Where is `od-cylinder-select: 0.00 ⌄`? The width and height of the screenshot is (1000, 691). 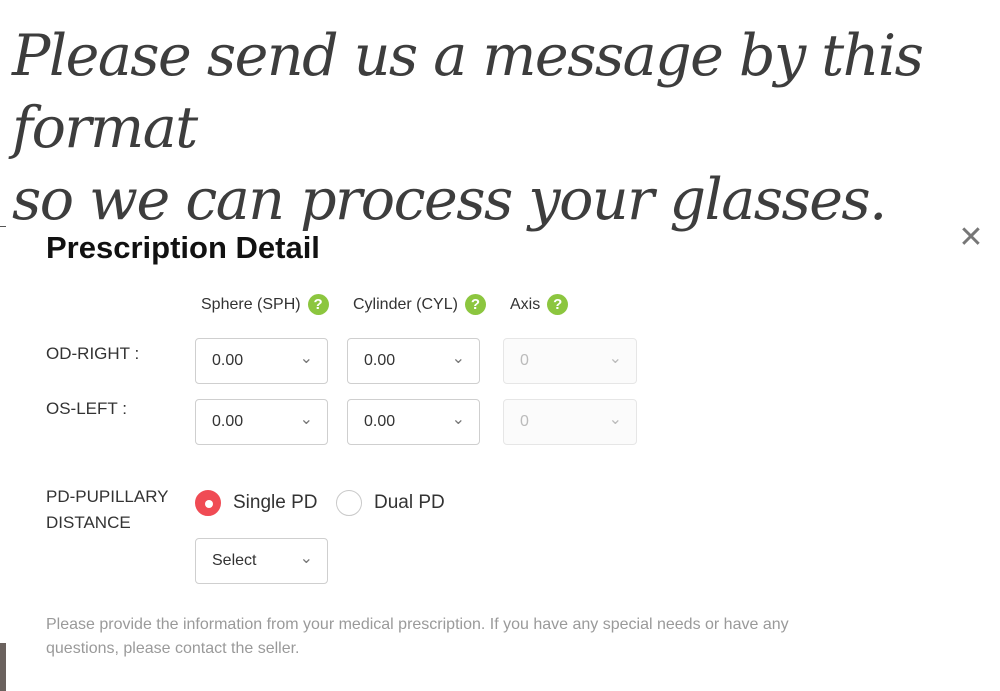
od-cylinder-select: 0.00 ⌄ is located at coordinates (413, 361).